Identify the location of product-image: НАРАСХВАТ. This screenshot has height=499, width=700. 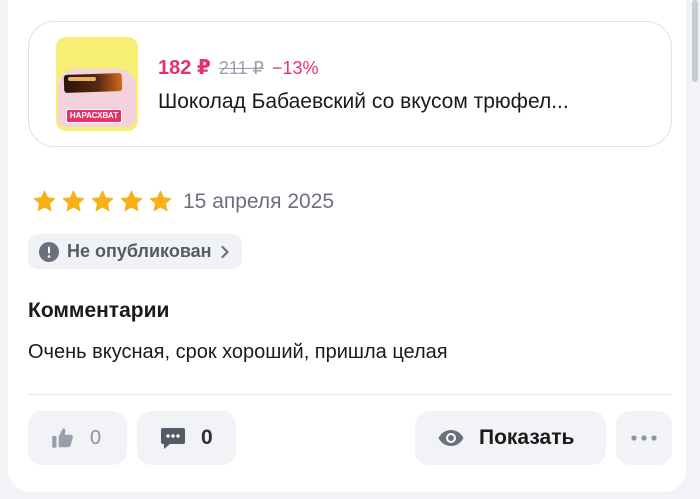
(97, 84).